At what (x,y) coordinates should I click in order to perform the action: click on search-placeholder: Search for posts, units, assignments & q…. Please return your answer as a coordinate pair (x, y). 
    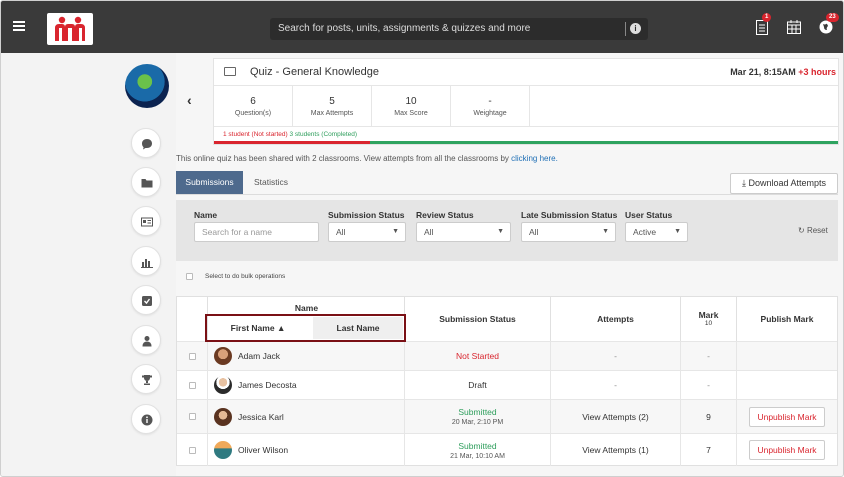
    Looking at the image, I should click on (404, 28).